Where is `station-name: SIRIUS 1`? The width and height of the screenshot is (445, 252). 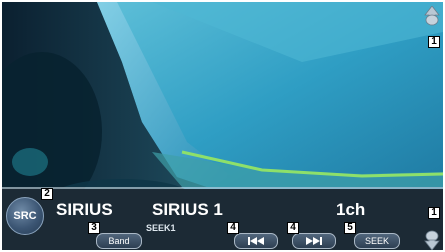
station-name: SIRIUS 1 is located at coordinates (187, 209).